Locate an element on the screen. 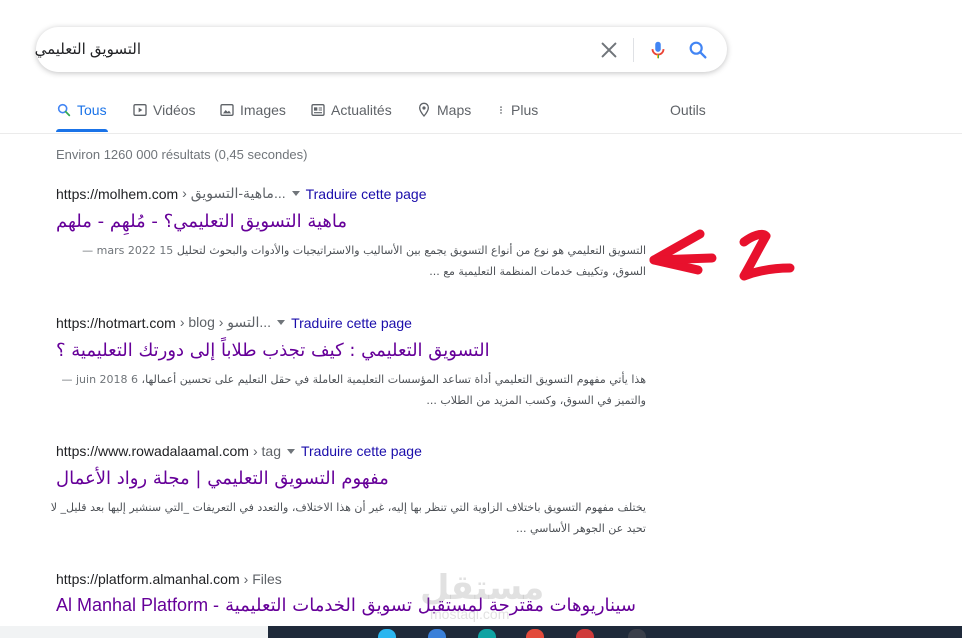 The width and height of the screenshot is (962, 638). more-dots-icon is located at coordinates (501, 110).